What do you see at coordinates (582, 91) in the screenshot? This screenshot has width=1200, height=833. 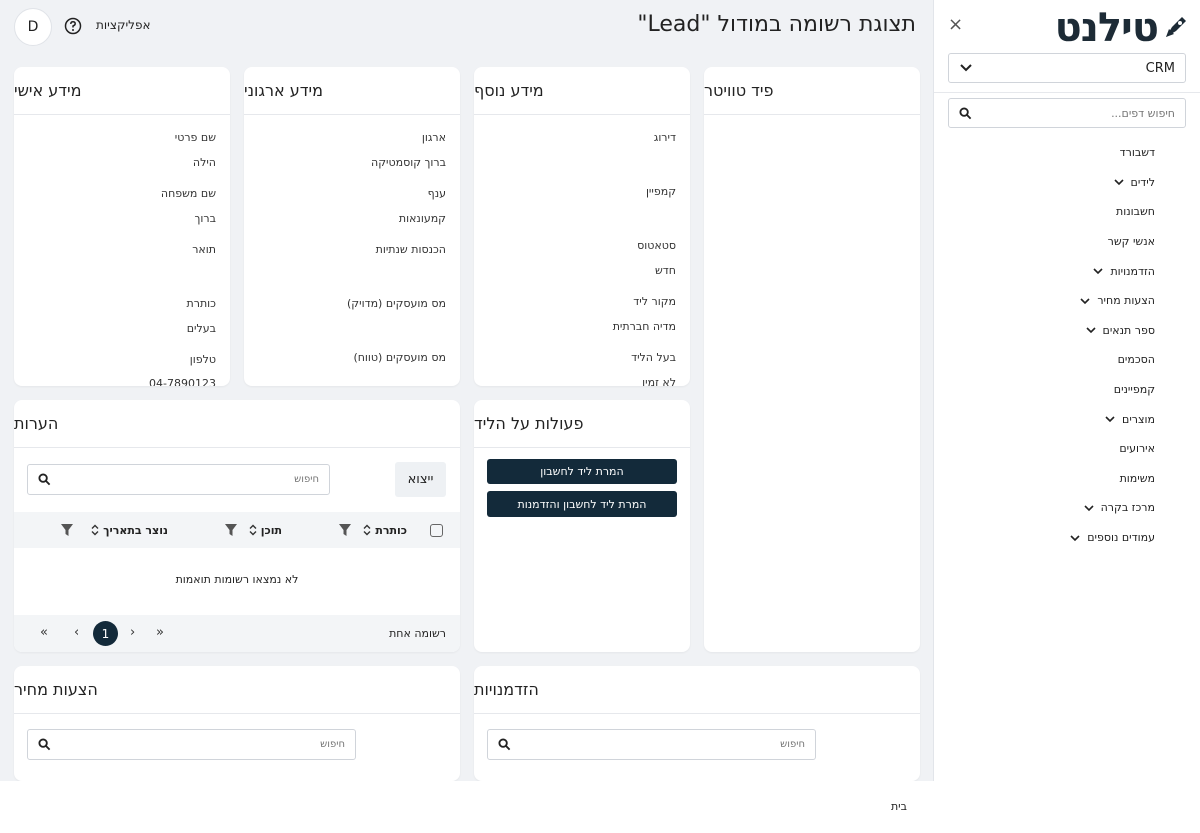 I see `card-title: מידע נוסף` at bounding box center [582, 91].